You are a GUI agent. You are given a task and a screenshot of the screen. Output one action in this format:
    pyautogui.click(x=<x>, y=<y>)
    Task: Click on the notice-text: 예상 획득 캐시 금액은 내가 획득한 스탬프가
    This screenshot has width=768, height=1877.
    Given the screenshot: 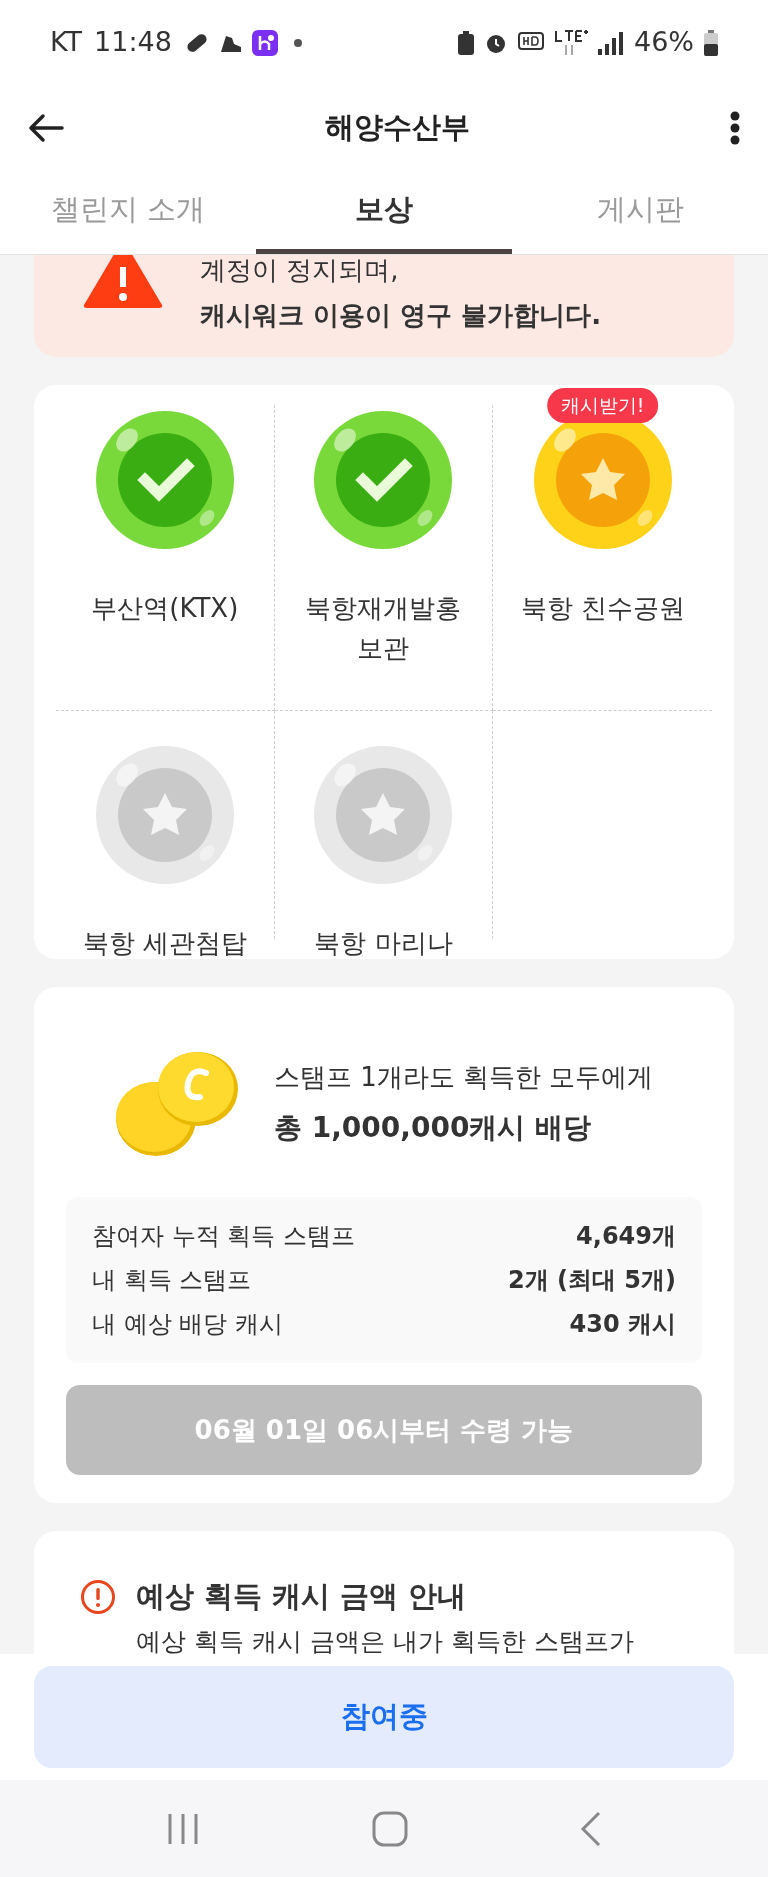 What is the action you would take?
    pyautogui.click(x=385, y=1639)
    